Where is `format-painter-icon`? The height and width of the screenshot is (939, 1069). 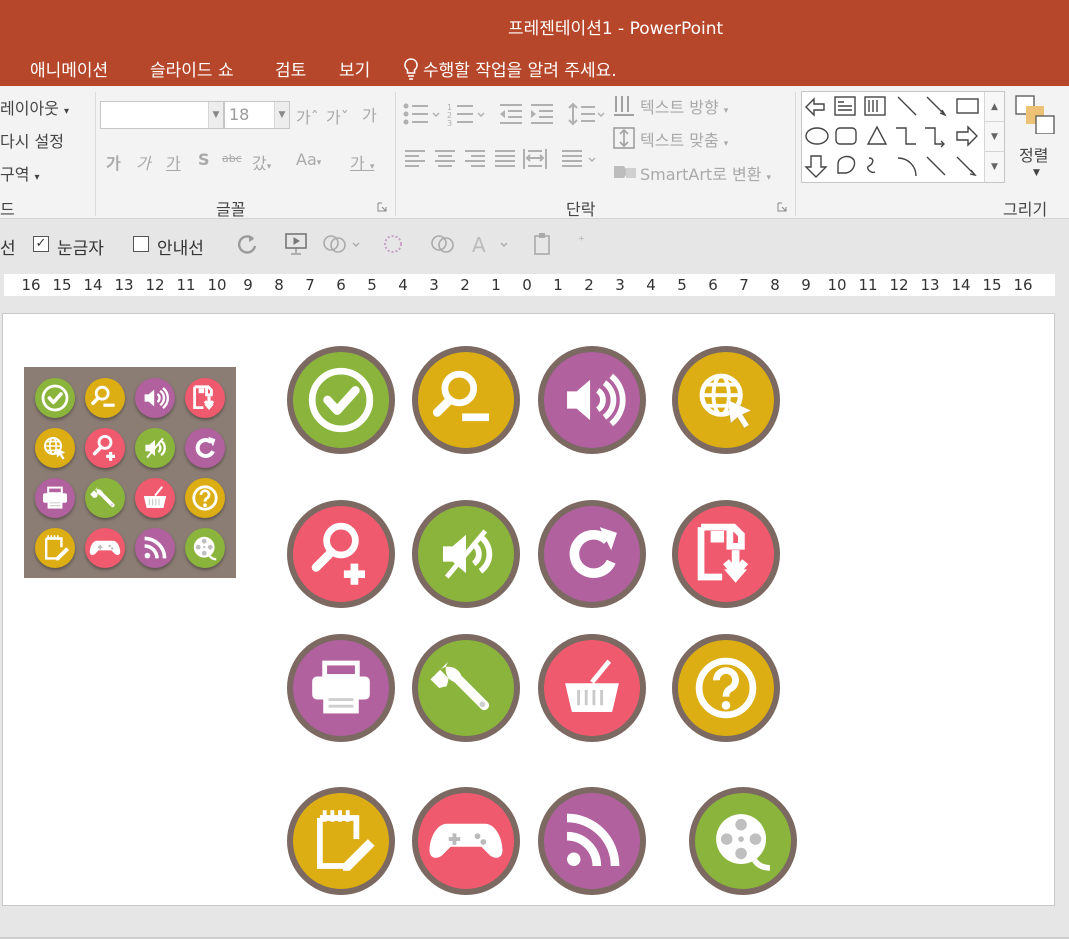
format-painter-icon is located at coordinates (543, 244).